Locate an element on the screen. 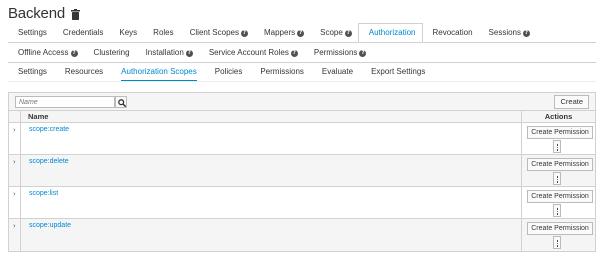  subtabs-divider is located at coordinates (302, 81).